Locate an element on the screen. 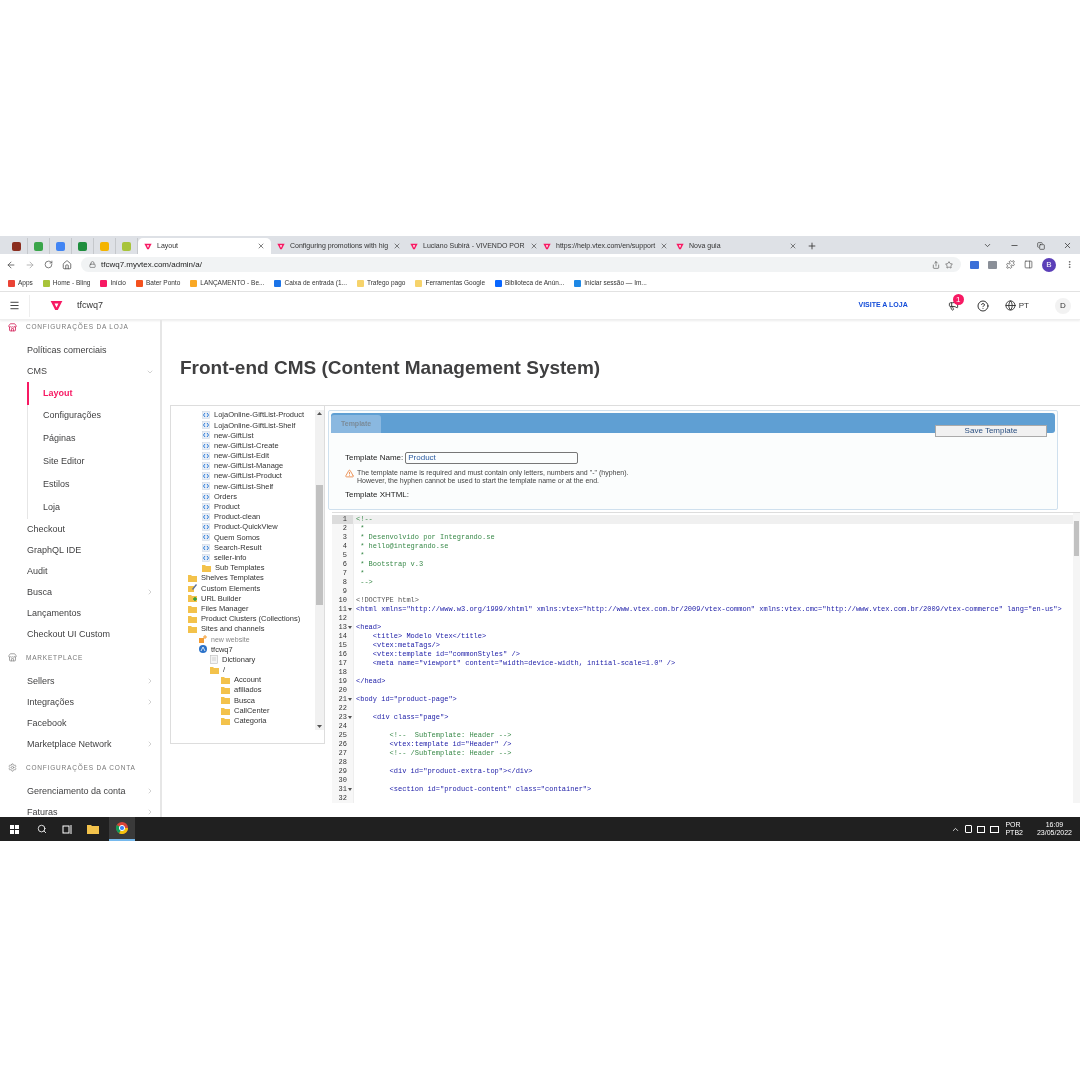 The height and width of the screenshot is (1080, 1080). restore-icon is located at coordinates (1041, 246).